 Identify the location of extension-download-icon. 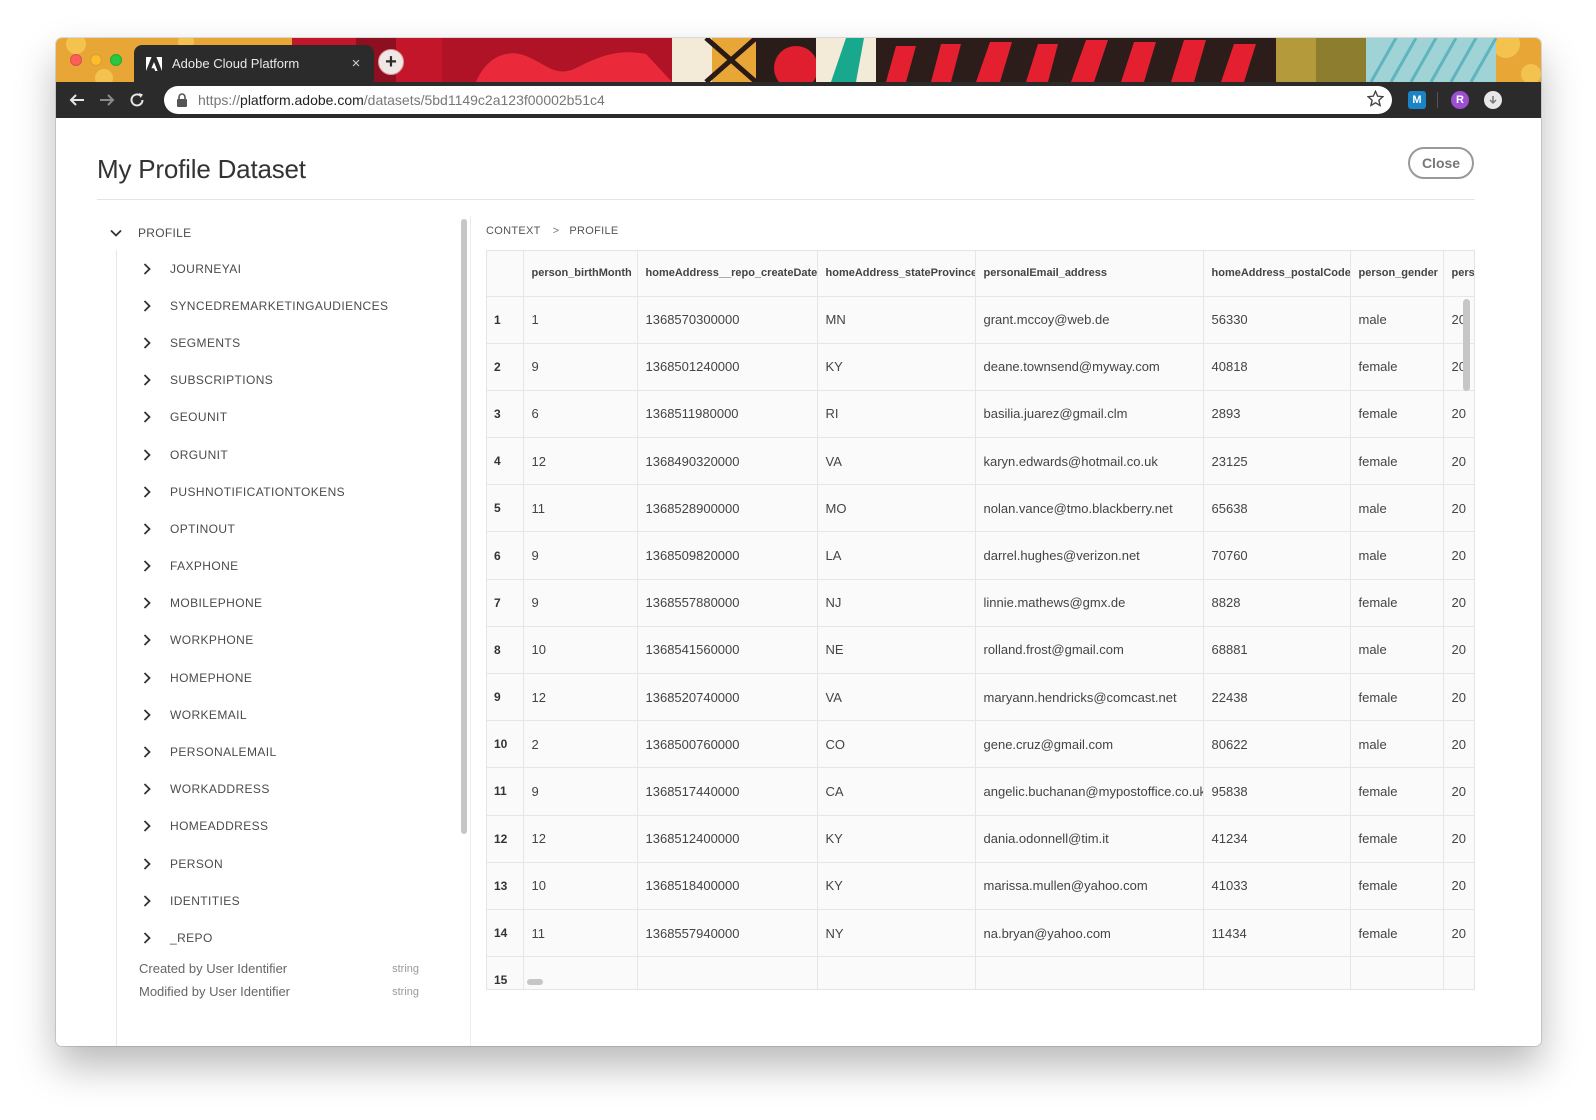
(1493, 100).